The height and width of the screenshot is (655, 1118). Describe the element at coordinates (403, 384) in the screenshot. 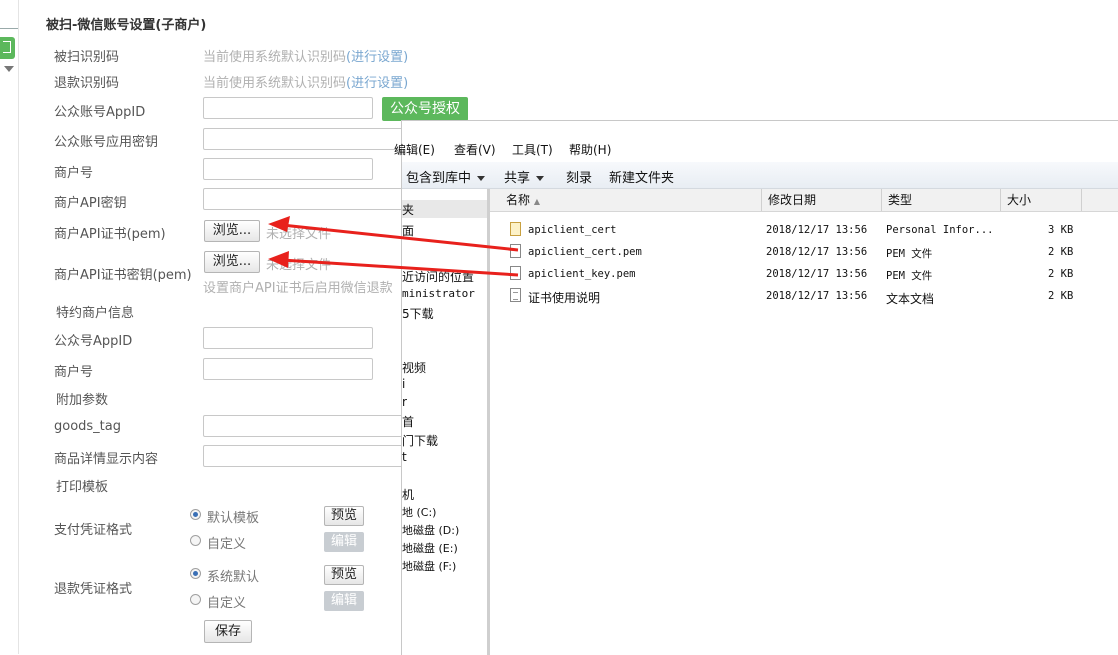

I see `nav-item: i` at that location.